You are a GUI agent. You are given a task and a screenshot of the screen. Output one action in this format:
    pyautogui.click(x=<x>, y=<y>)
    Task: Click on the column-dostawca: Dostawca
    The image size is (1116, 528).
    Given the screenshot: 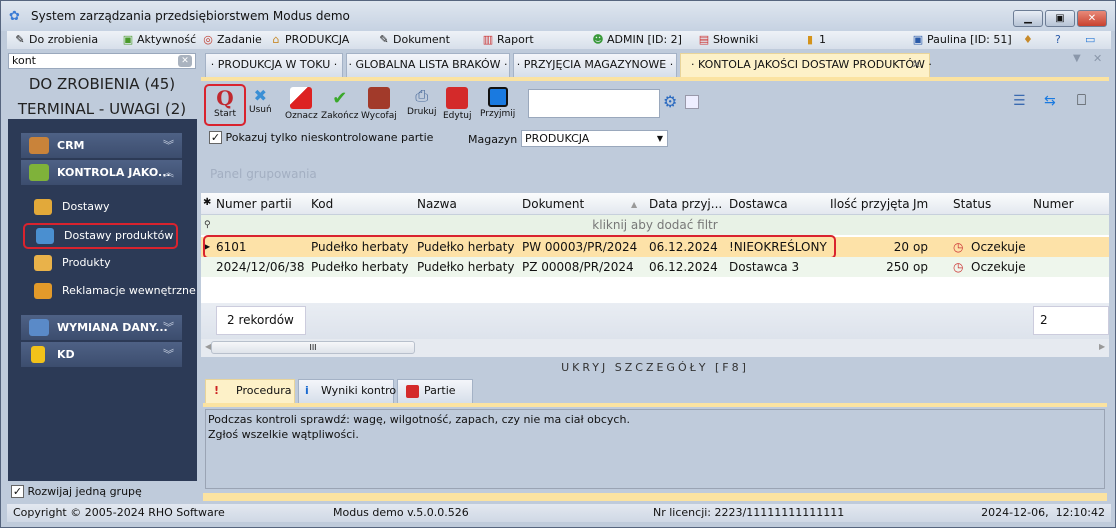 What is the action you would take?
    pyautogui.click(x=758, y=204)
    